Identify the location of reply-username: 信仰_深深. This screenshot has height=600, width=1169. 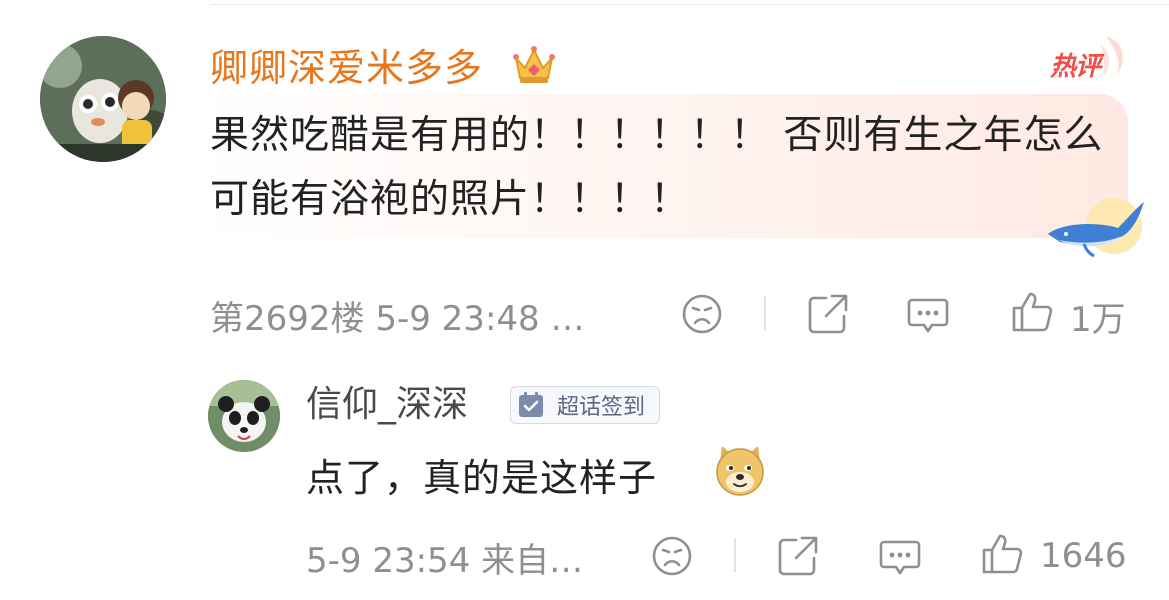
(387, 405).